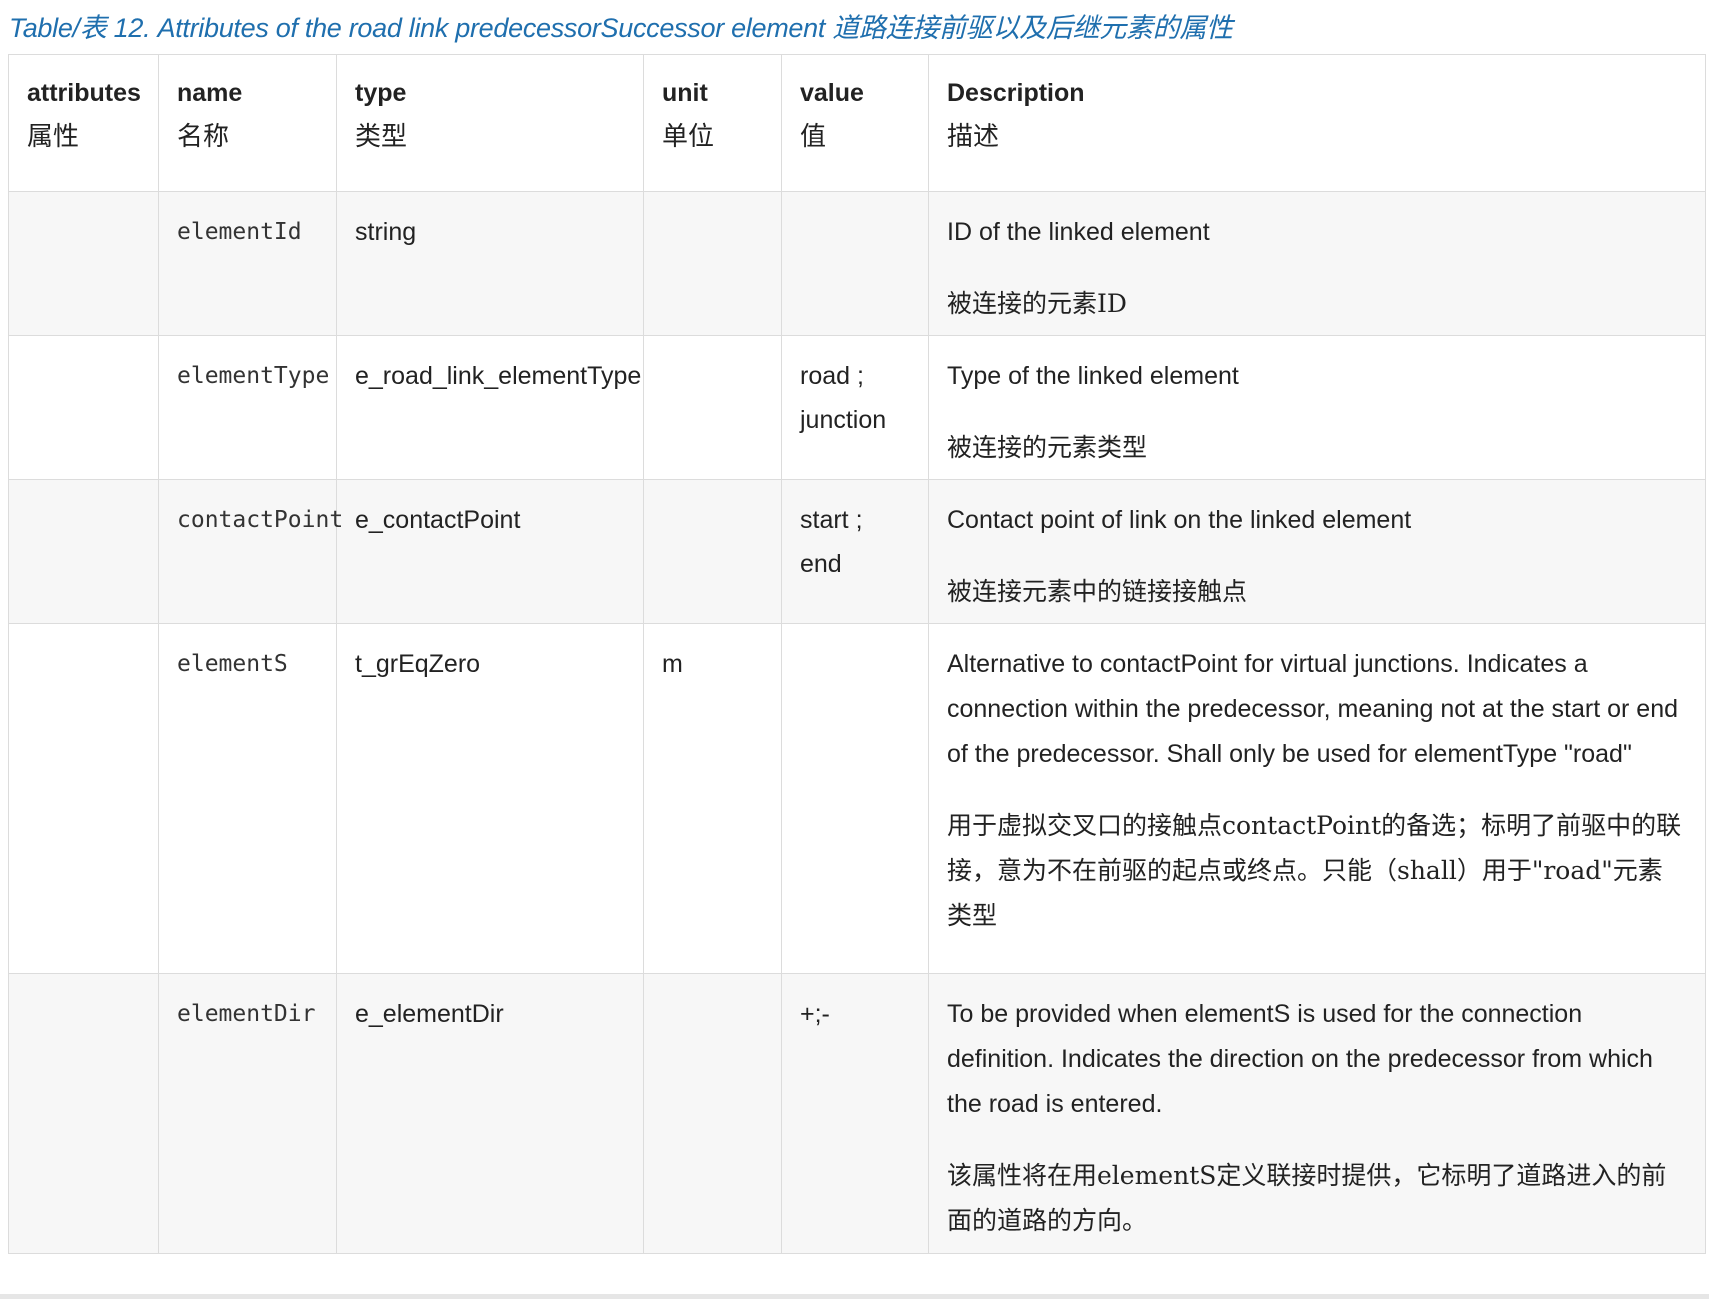 Image resolution: width=1709 pixels, height=1299 pixels. I want to click on cell-name: contactPoint, so click(250, 551).